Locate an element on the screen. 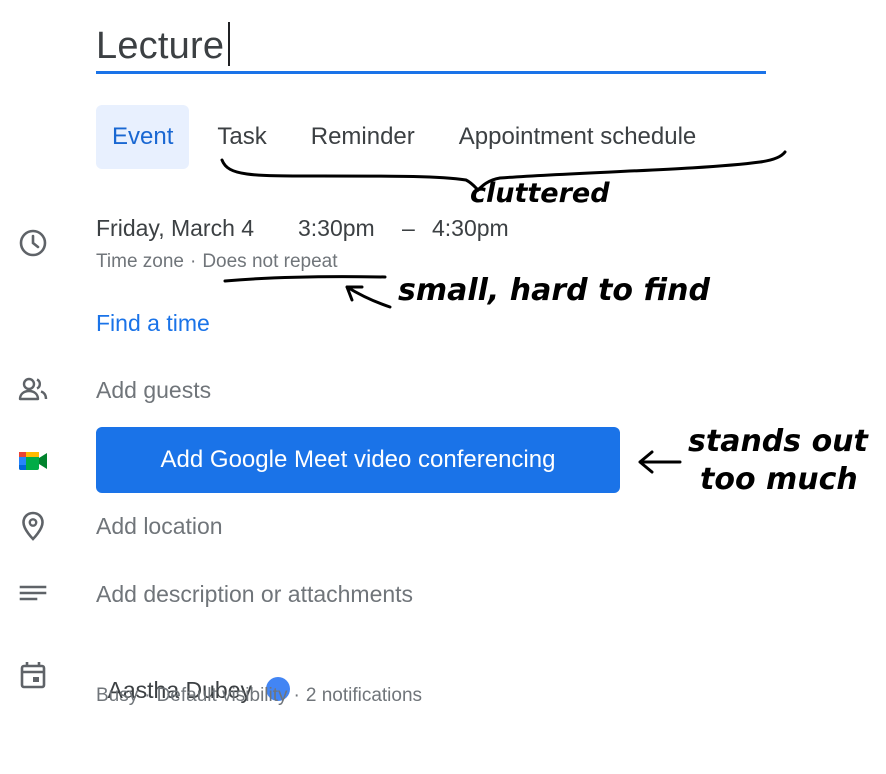  stands-out-arrow is located at coordinates (660, 462).